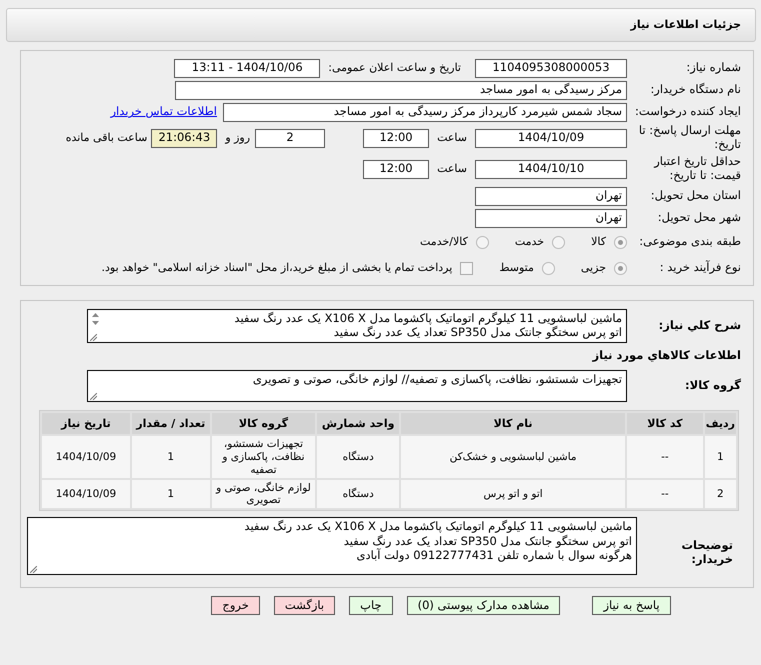 Image resolution: width=761 pixels, height=665 pixels. I want to click on column-header: تاریخ نیاز, so click(86, 423).